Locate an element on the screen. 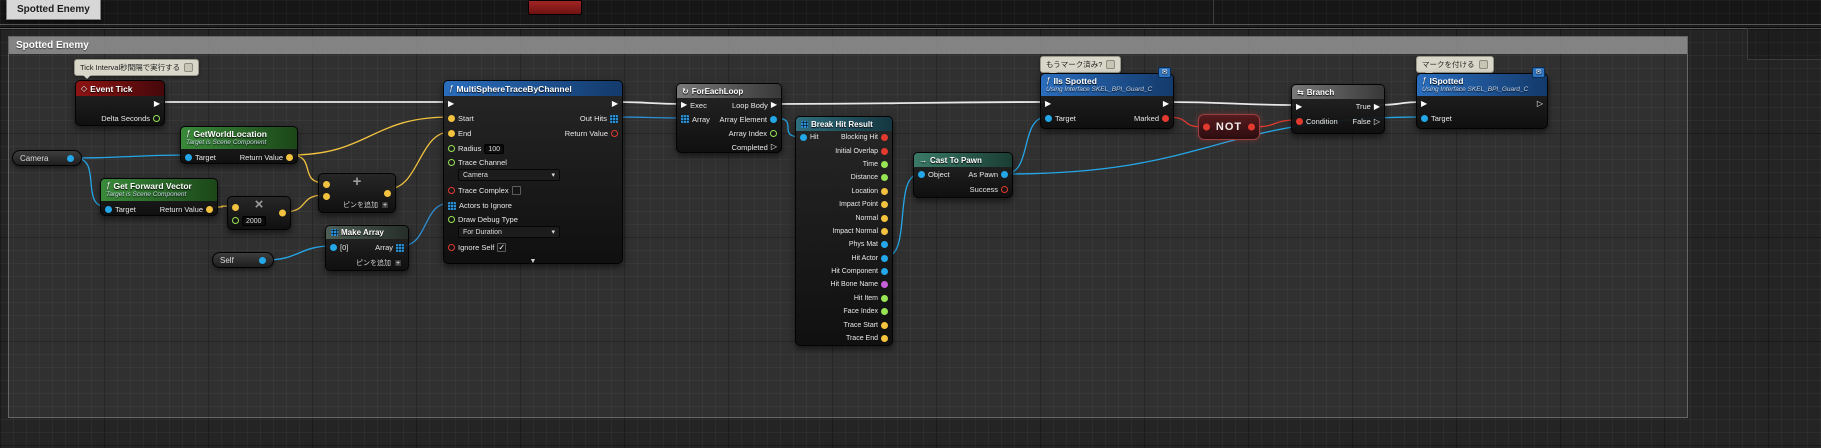 This screenshot has width=1821, height=448. node-multiply: × 2000 is located at coordinates (259, 213).